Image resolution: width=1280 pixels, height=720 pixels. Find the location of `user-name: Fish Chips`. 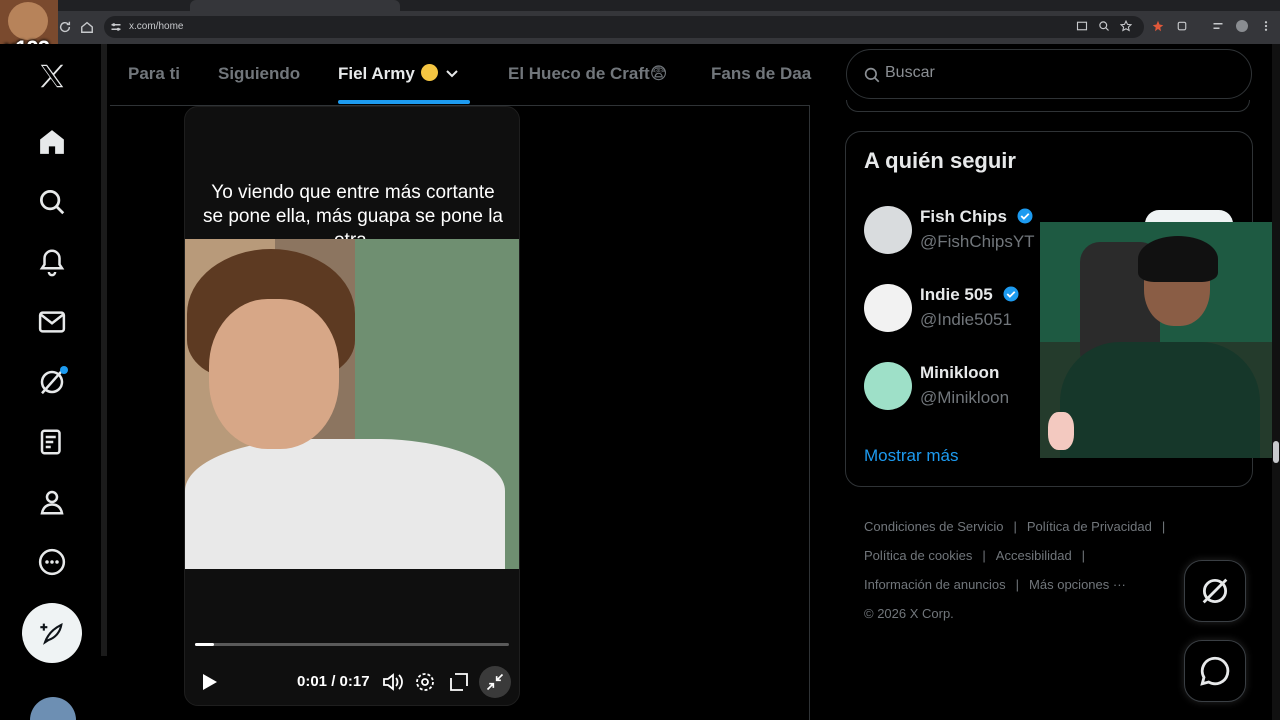

user-name: Fish Chips is located at coordinates (977, 217).